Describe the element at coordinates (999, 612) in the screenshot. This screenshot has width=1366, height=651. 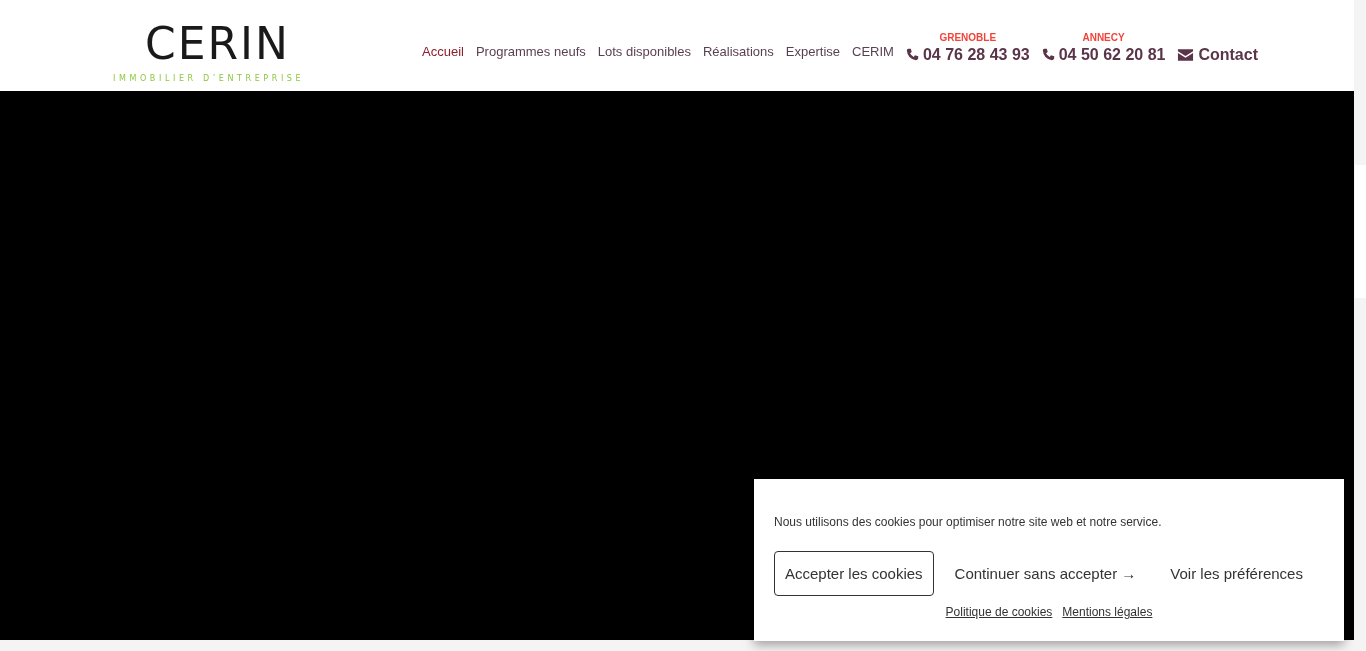
I see `footer-link: Politique de cookies` at that location.